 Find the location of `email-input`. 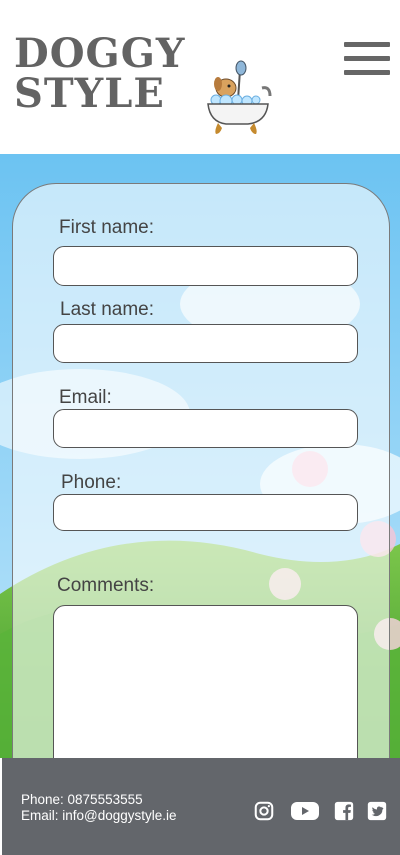

email-input is located at coordinates (205, 428).